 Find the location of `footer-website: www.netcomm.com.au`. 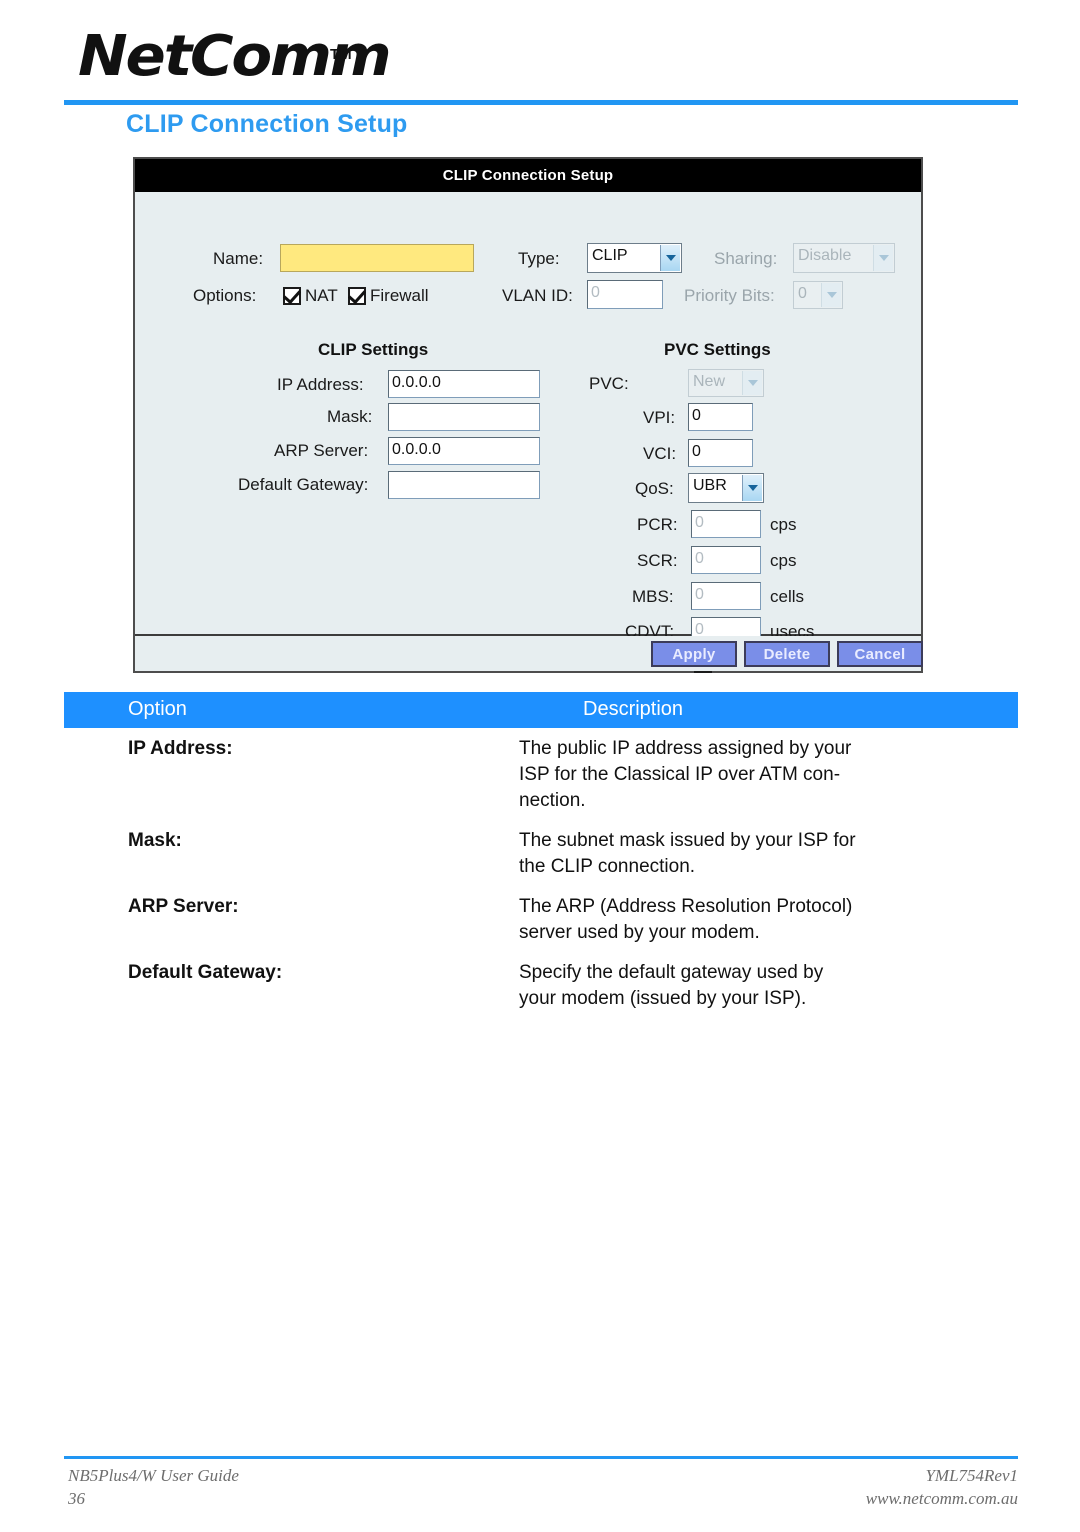

footer-website: www.netcomm.com.au is located at coordinates (941, 1498).